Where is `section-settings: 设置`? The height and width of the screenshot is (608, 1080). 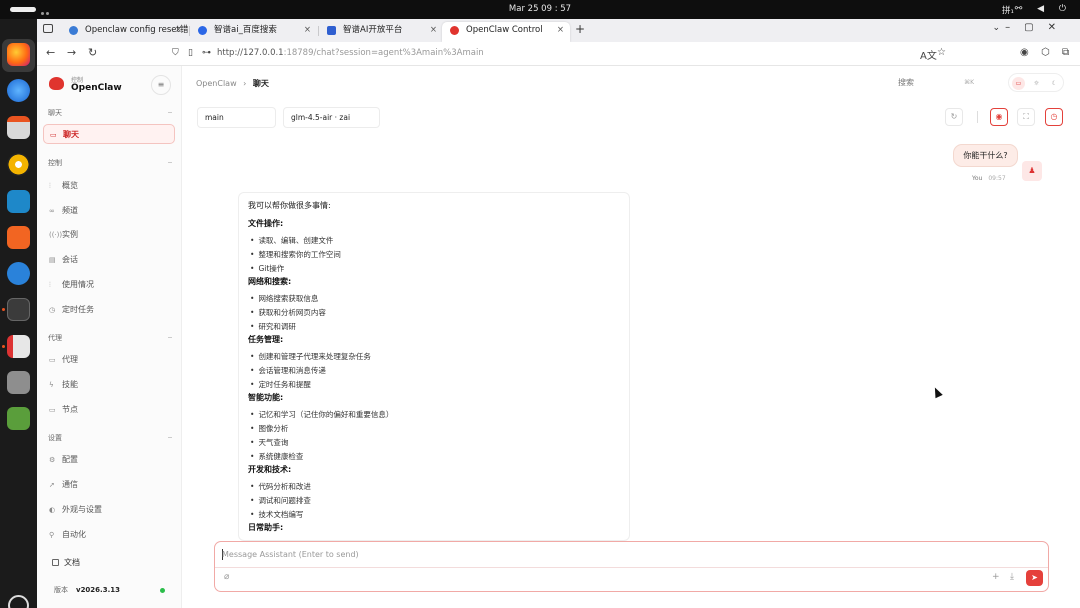
section-settings: 设置 is located at coordinates (110, 438).